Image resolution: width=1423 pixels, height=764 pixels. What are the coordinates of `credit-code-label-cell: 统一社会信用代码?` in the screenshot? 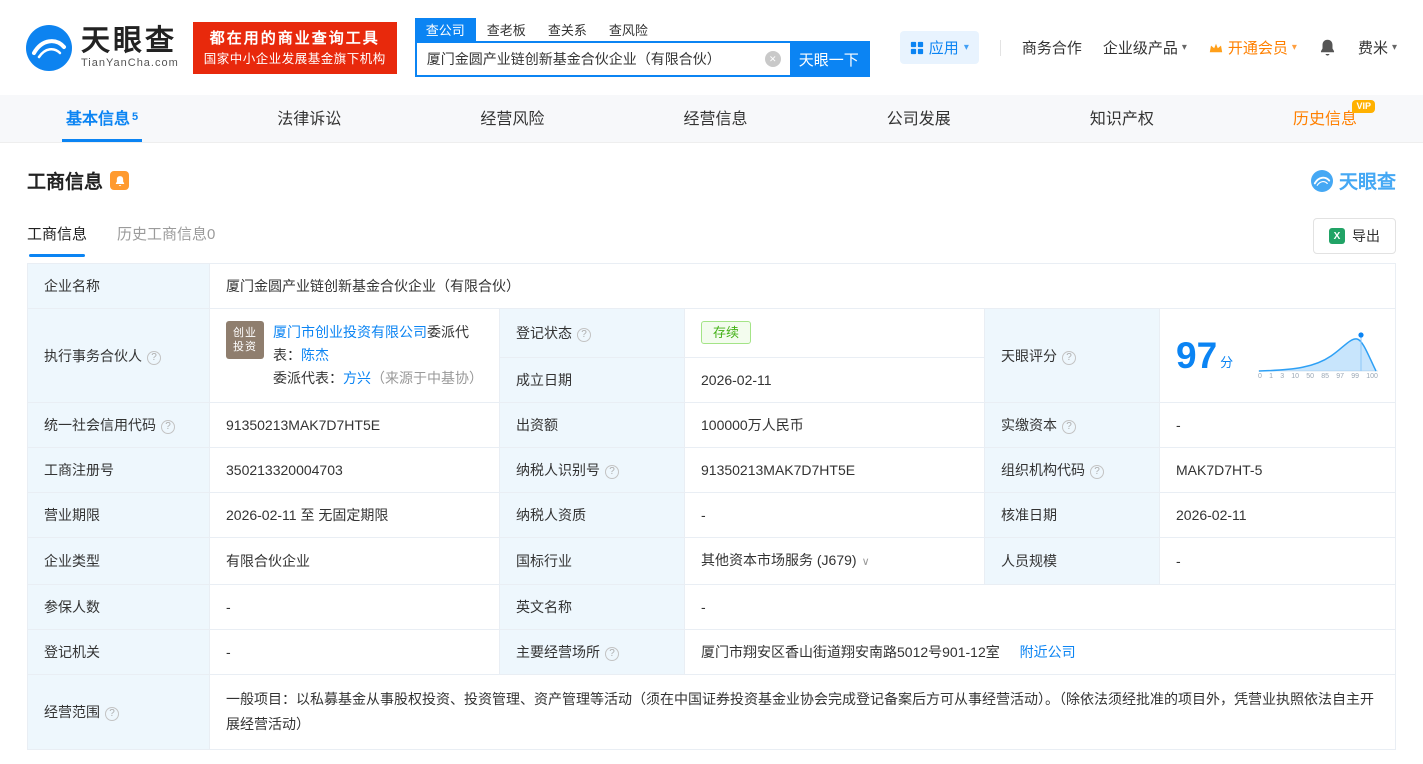 It's located at (118, 425).